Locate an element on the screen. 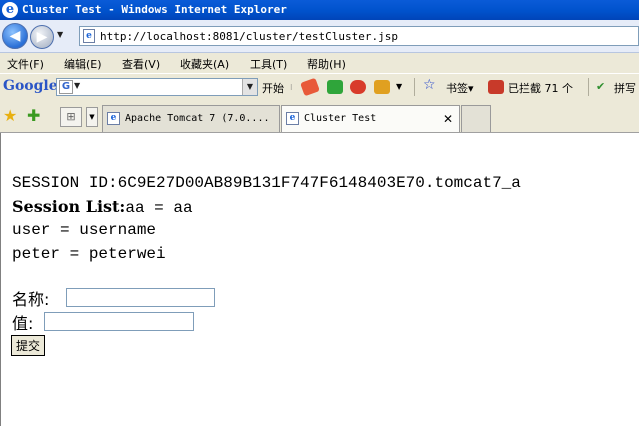 This screenshot has width=639, height=426. menu-edit: 编辑(E) is located at coordinates (83, 64).